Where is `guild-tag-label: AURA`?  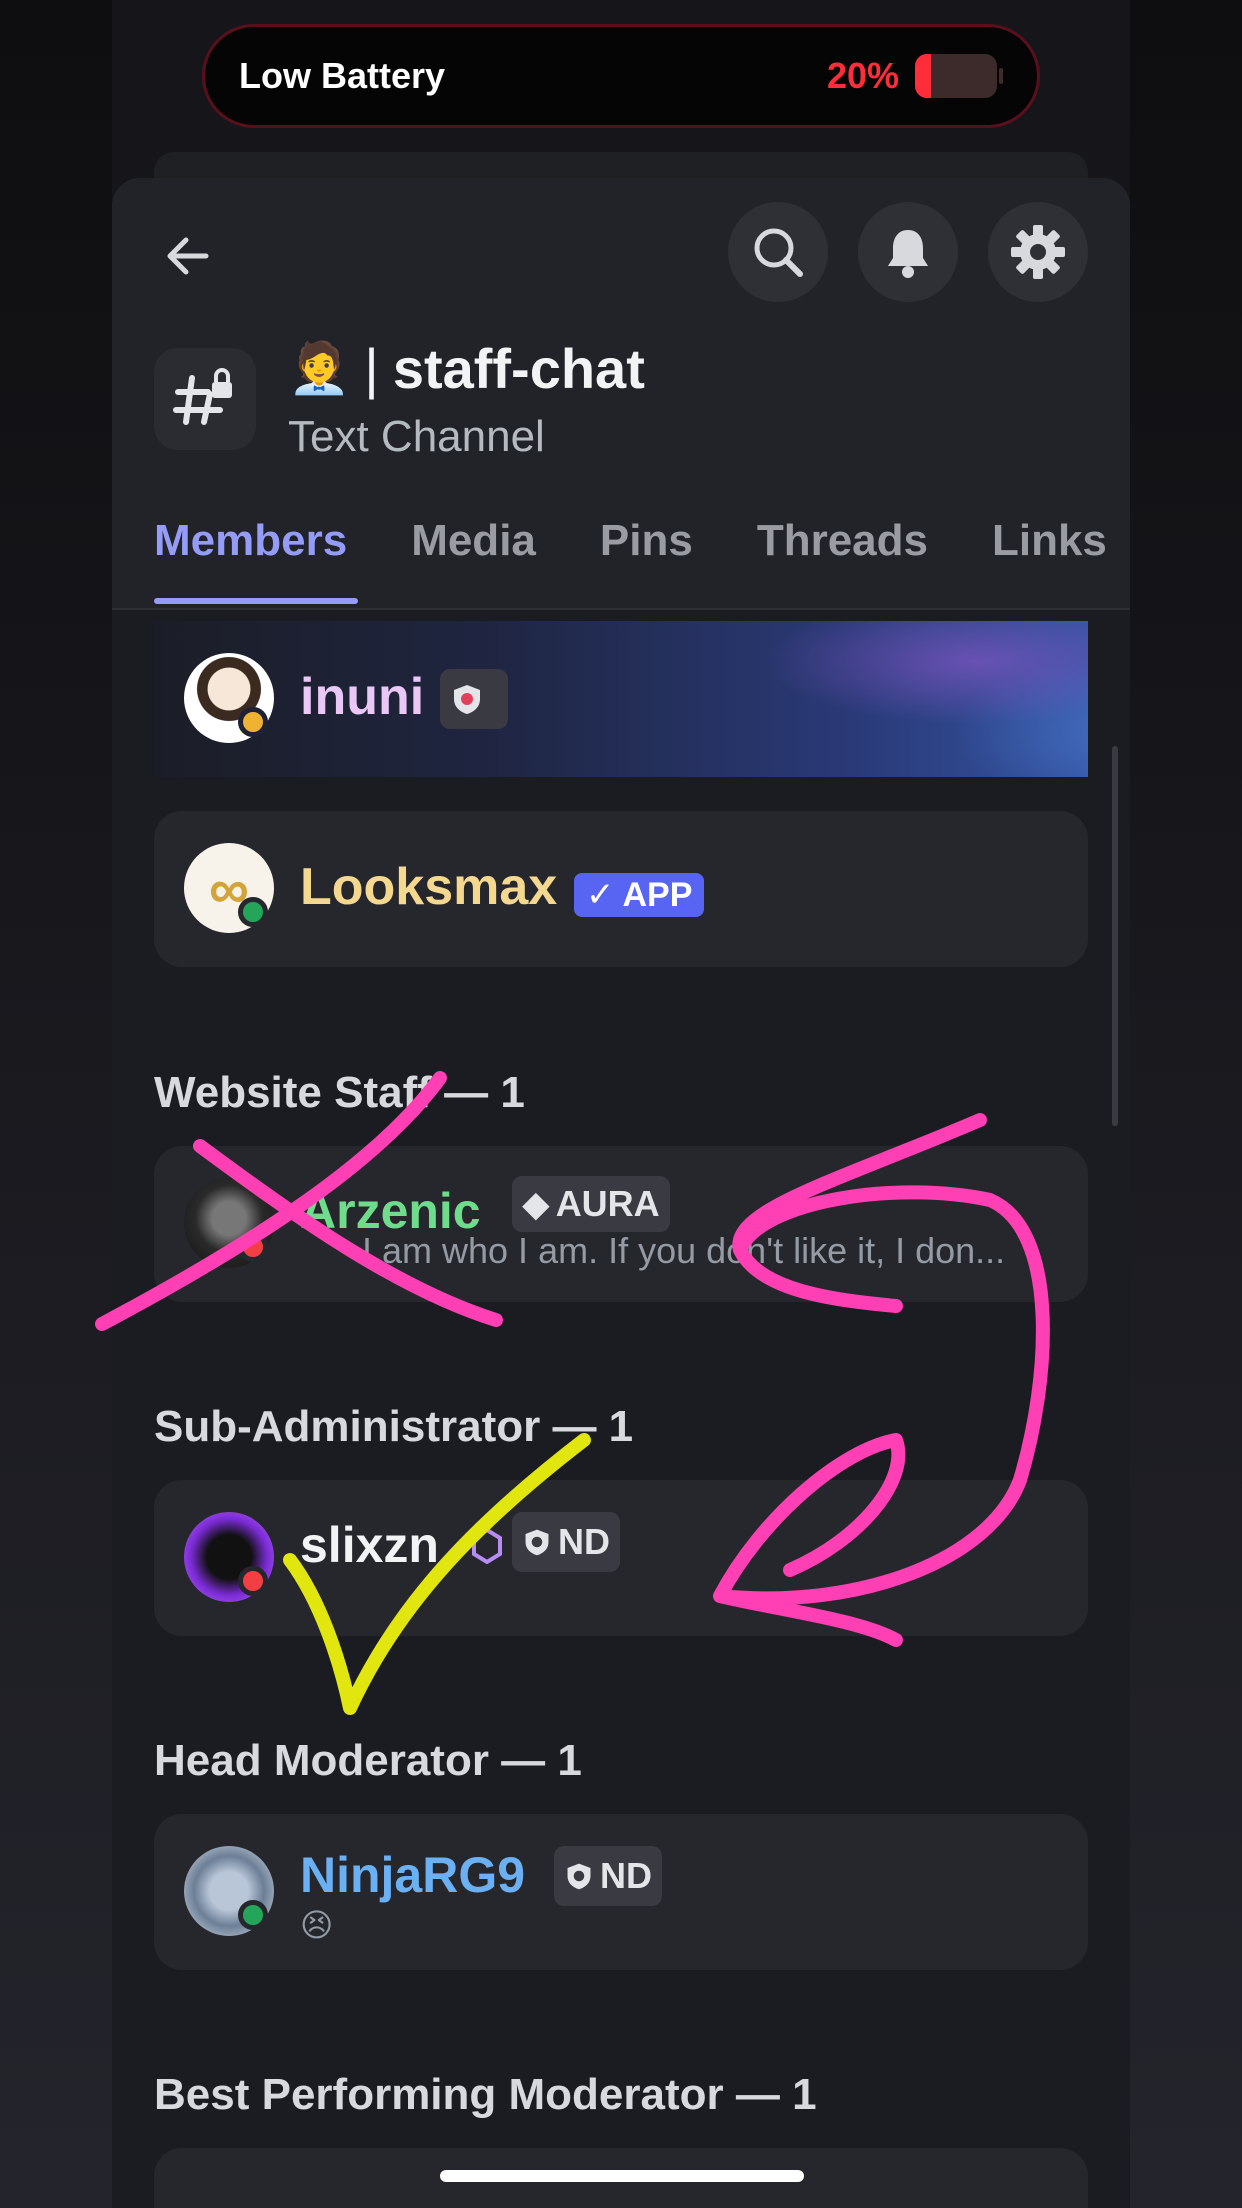 guild-tag-label: AURA is located at coordinates (607, 1203).